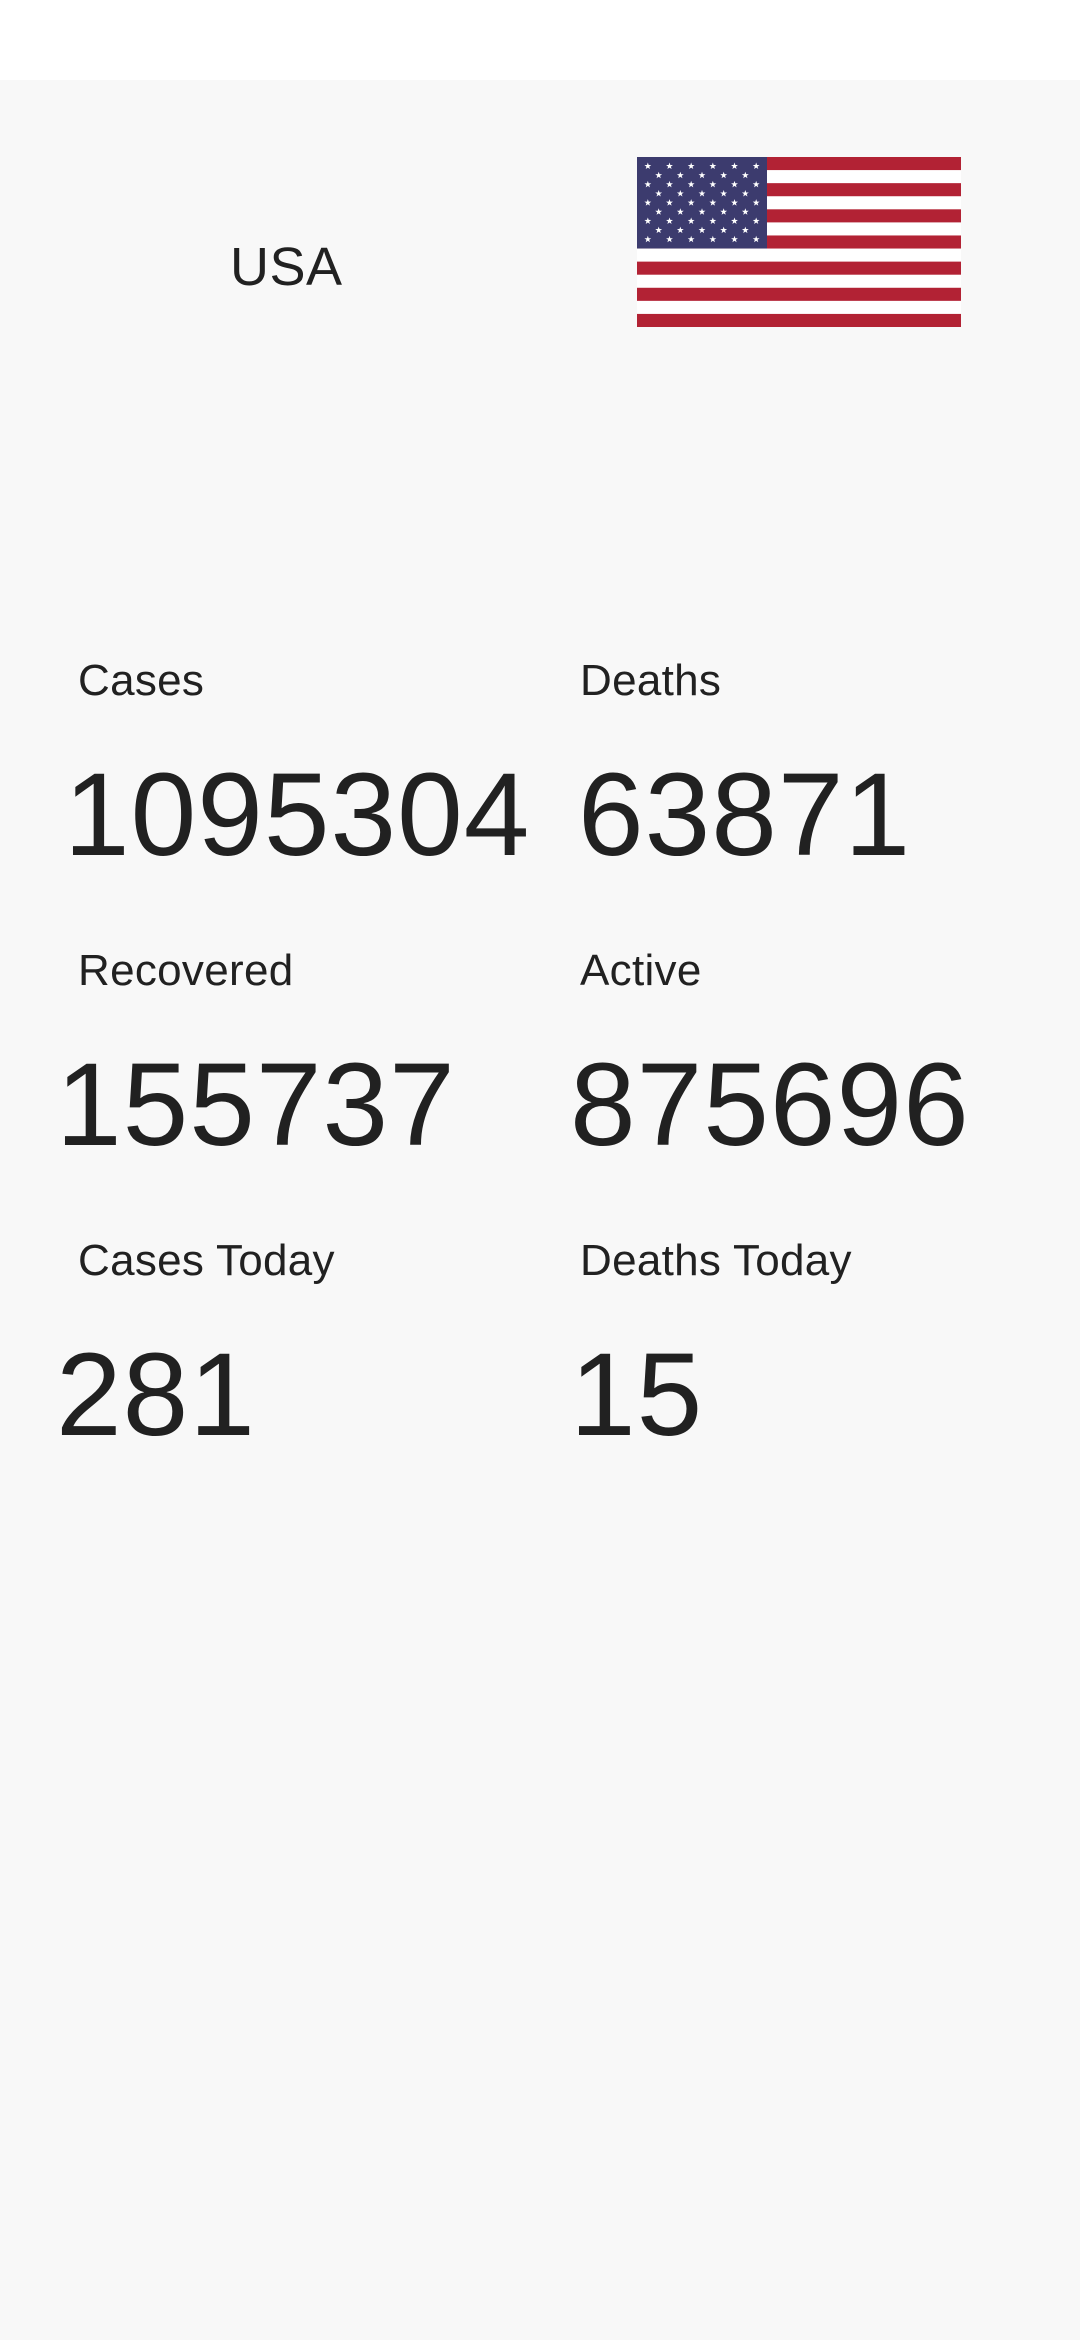 The height and width of the screenshot is (2340, 1080). Describe the element at coordinates (651, 680) in the screenshot. I see `deaths-label: Deaths` at that location.